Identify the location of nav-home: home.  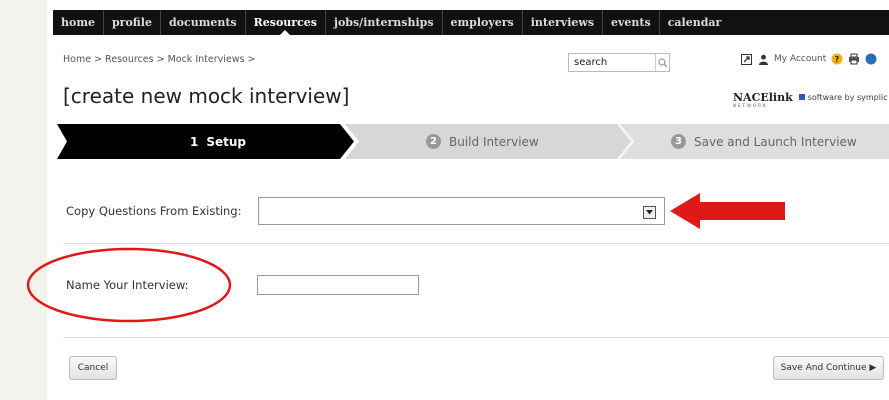
(78, 22).